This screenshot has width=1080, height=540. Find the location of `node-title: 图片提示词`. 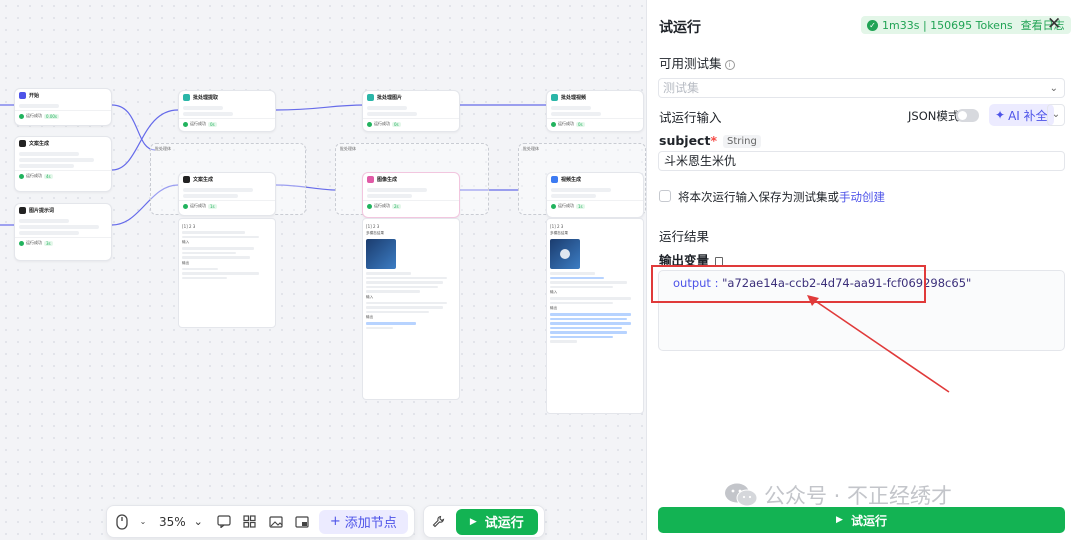

node-title: 图片提示词 is located at coordinates (42, 211).